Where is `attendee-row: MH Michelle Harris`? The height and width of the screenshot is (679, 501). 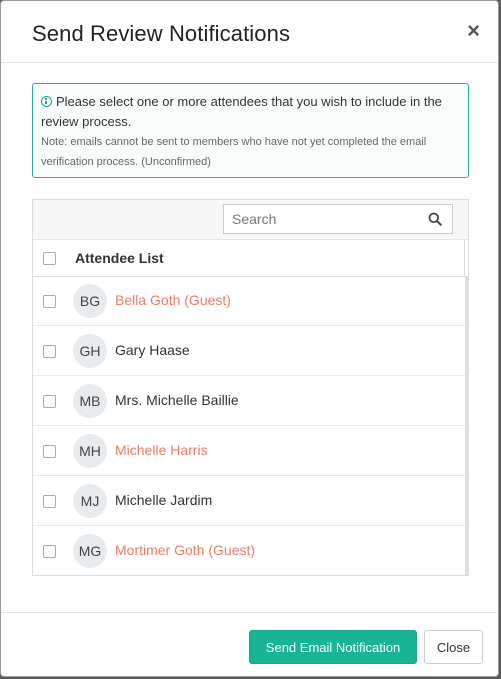 attendee-row: MH Michelle Harris is located at coordinates (249, 451).